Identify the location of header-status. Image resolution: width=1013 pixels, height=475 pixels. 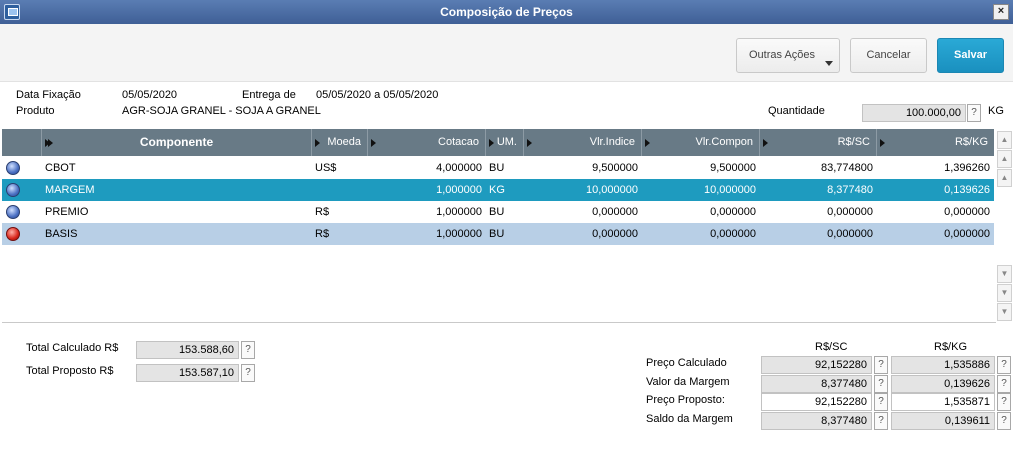
(27, 142).